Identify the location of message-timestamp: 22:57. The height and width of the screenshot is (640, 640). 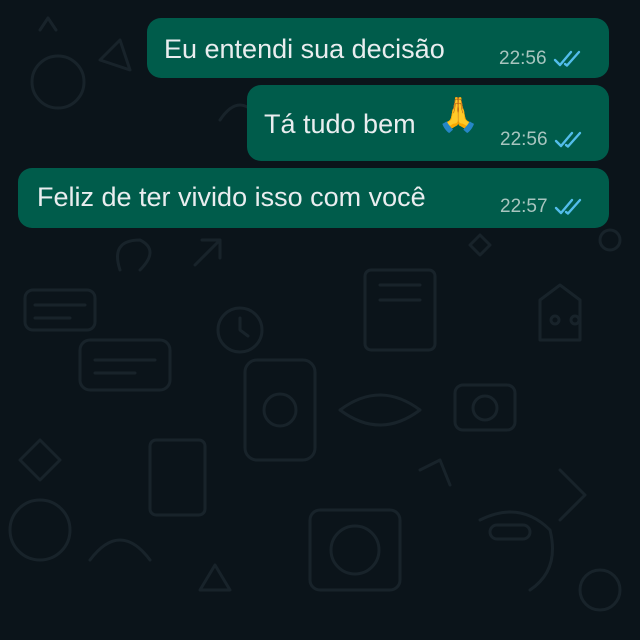
(524, 206).